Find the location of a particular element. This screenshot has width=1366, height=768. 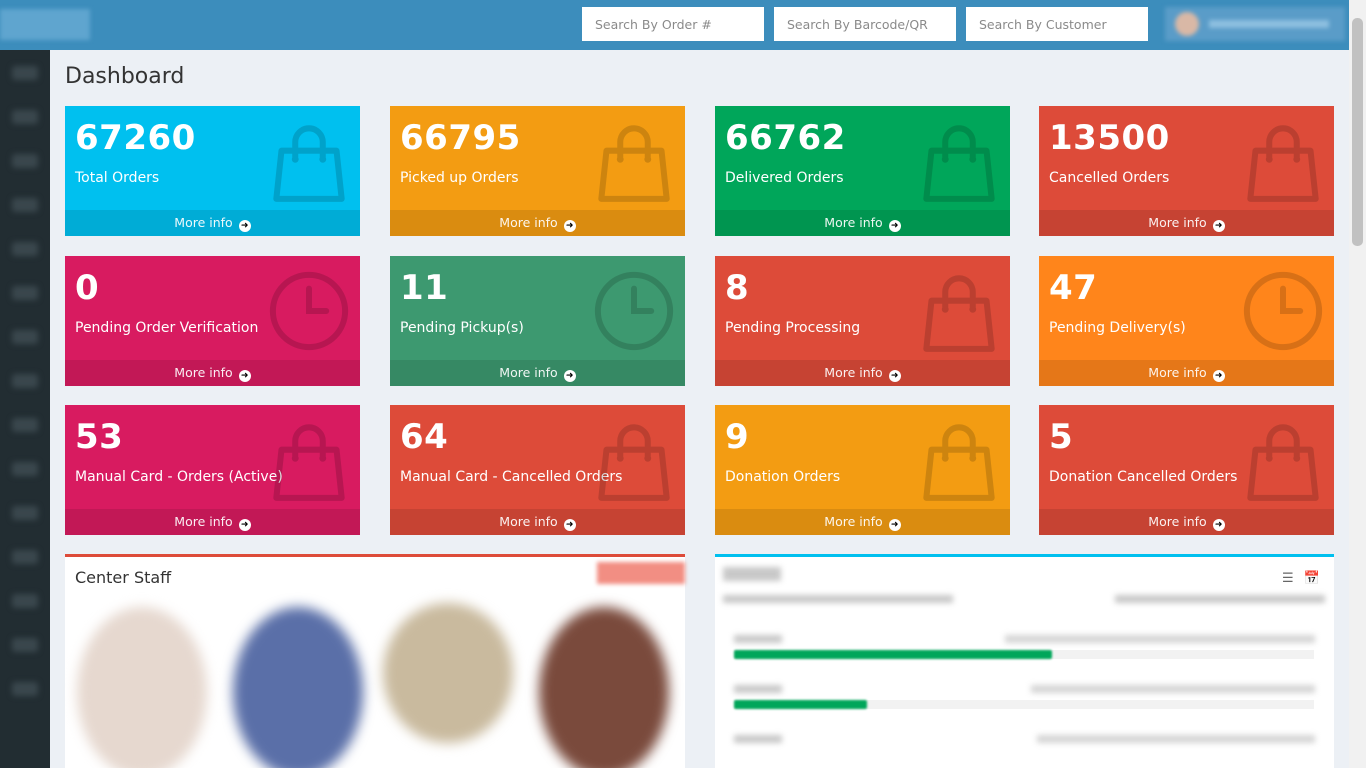

stat-value: 8 is located at coordinates (737, 288).